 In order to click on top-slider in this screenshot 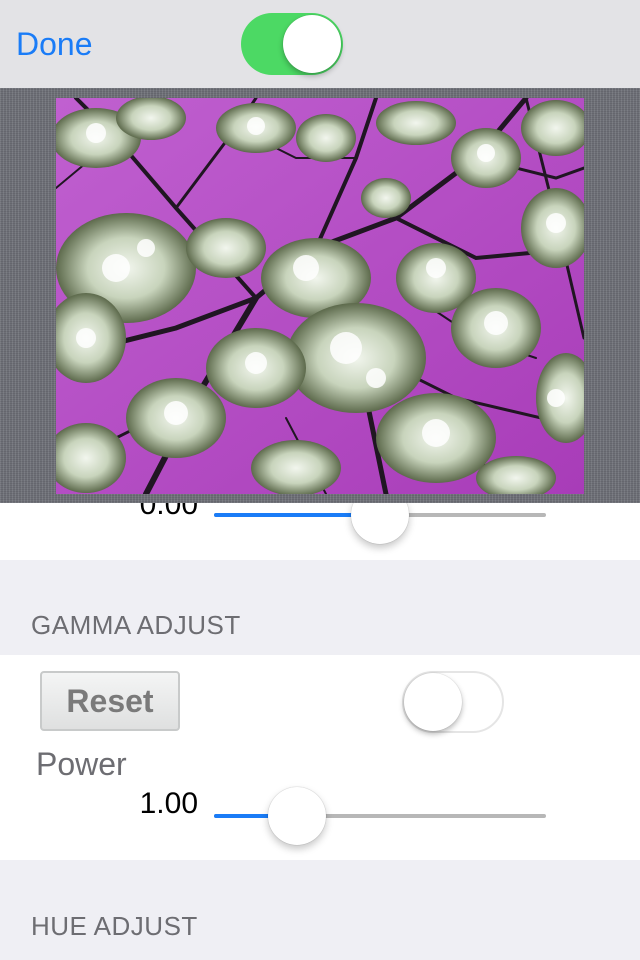, I will do `click(380, 515)`.